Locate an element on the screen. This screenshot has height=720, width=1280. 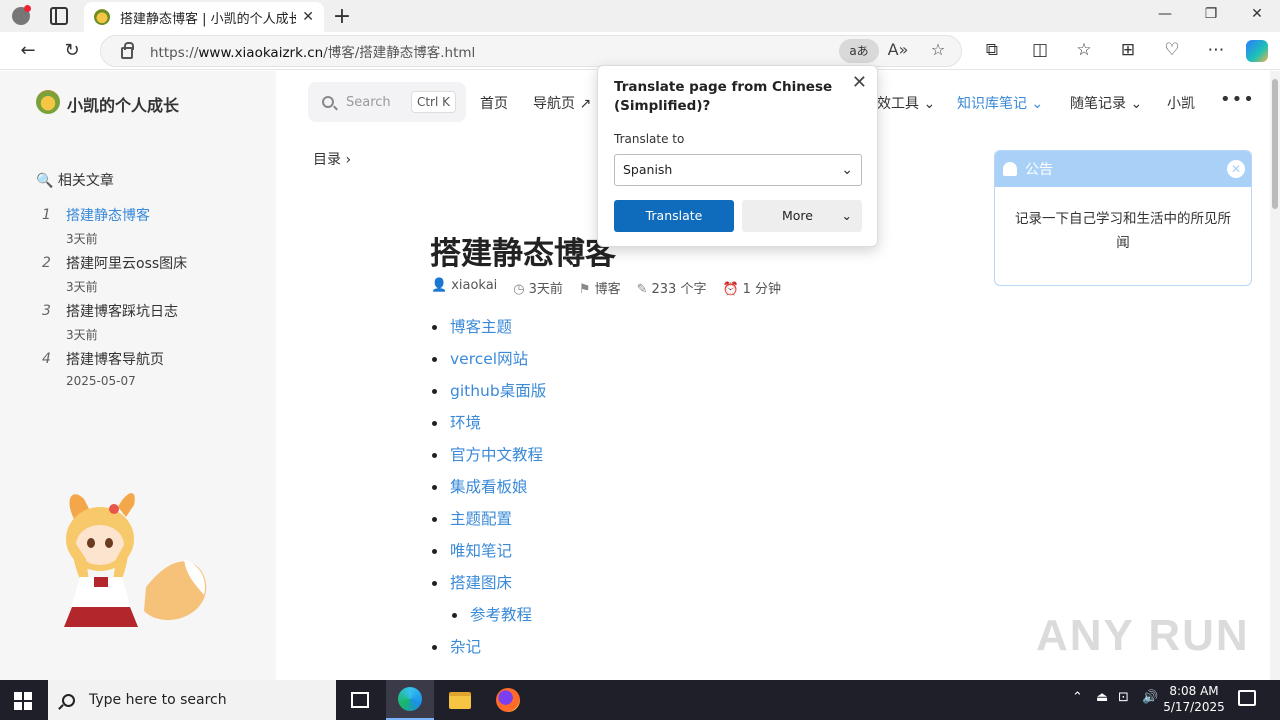
related-article-title: 搭建博客踩坑日志 is located at coordinates (122, 311).